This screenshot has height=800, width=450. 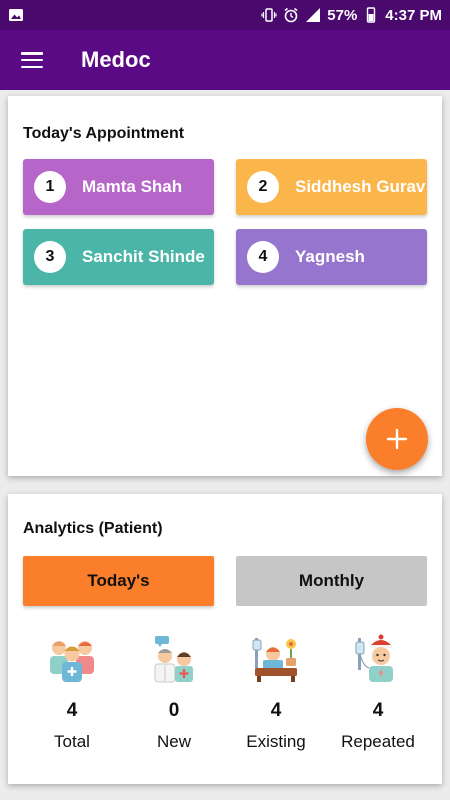 I want to click on stat-new-label: New, so click(x=173, y=741).